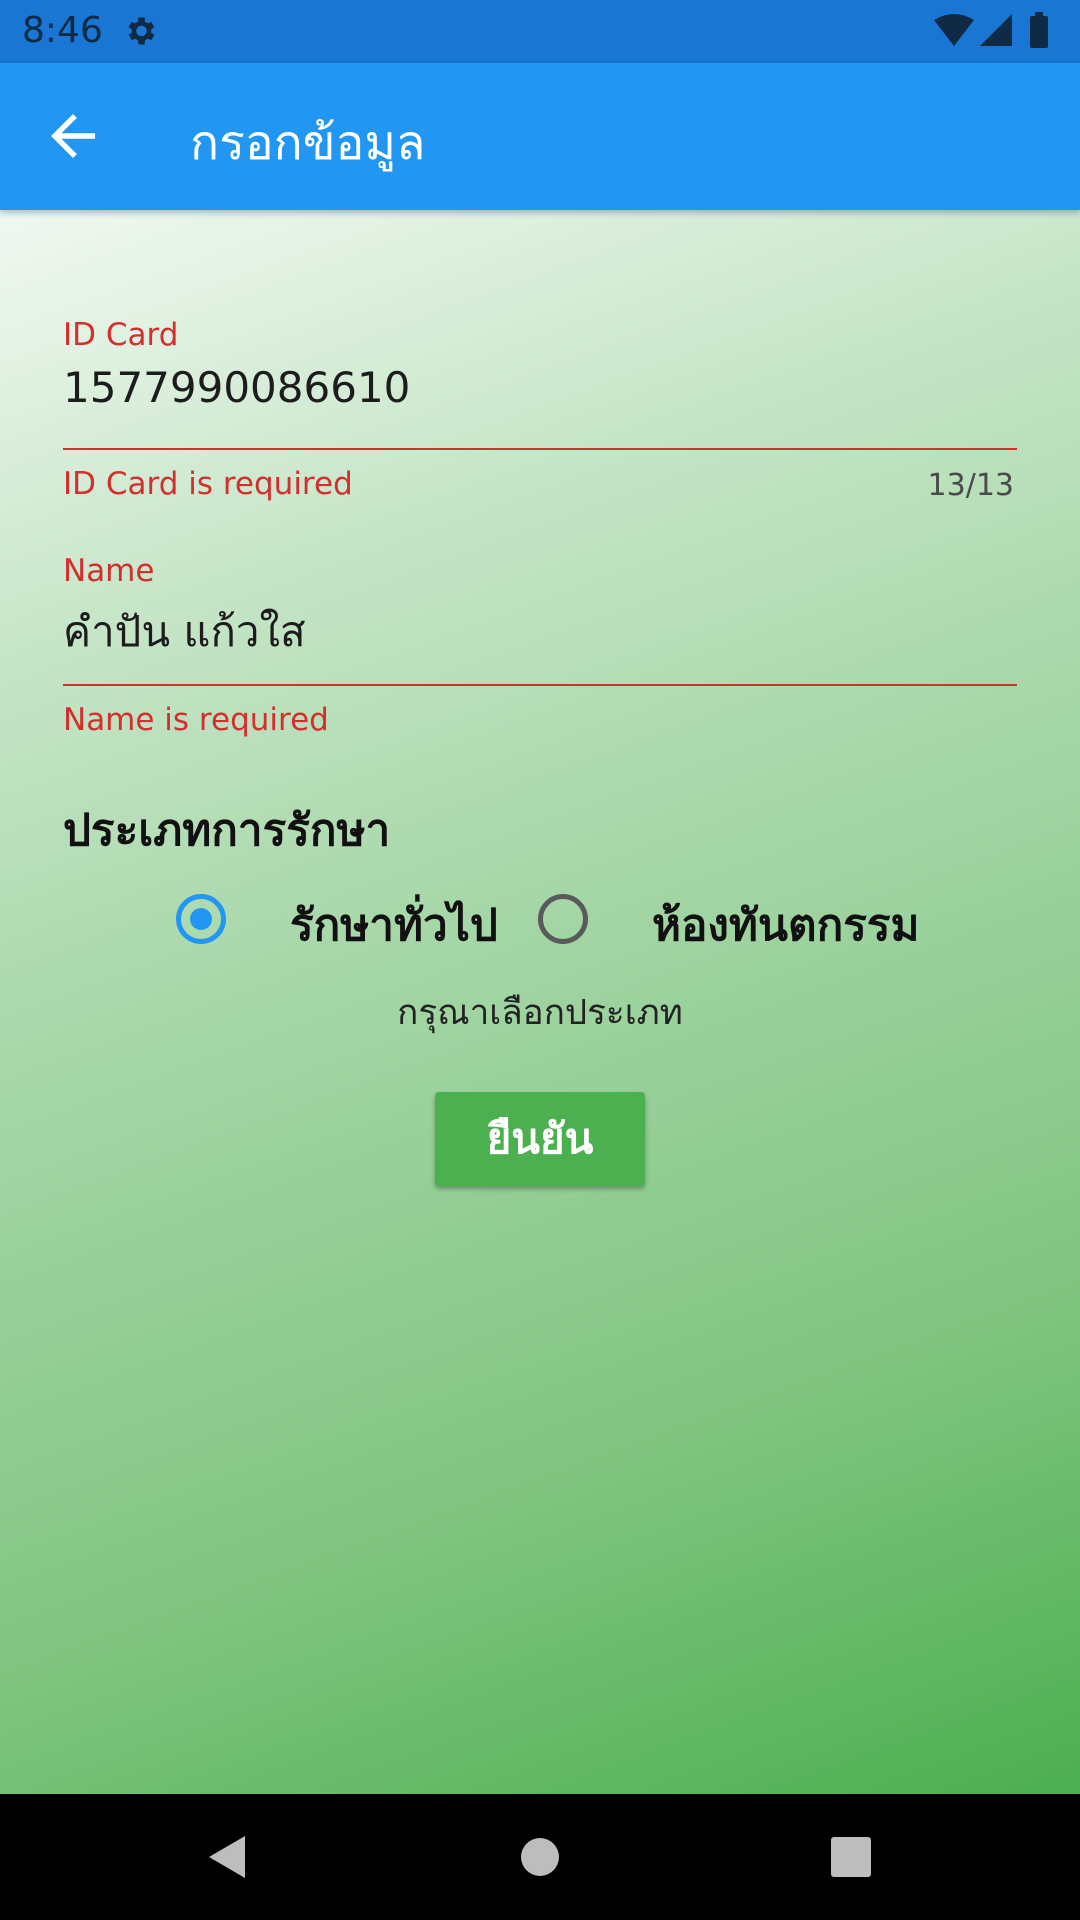  I want to click on nav-bar, so click(540, 1857).